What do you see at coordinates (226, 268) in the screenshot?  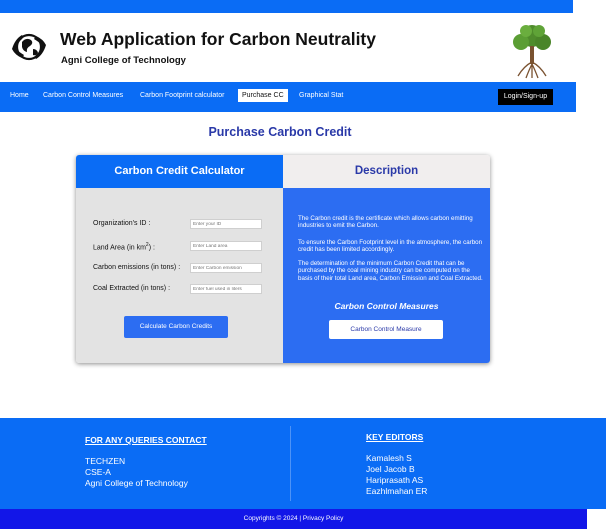 I see `carbon-emissions-input` at bounding box center [226, 268].